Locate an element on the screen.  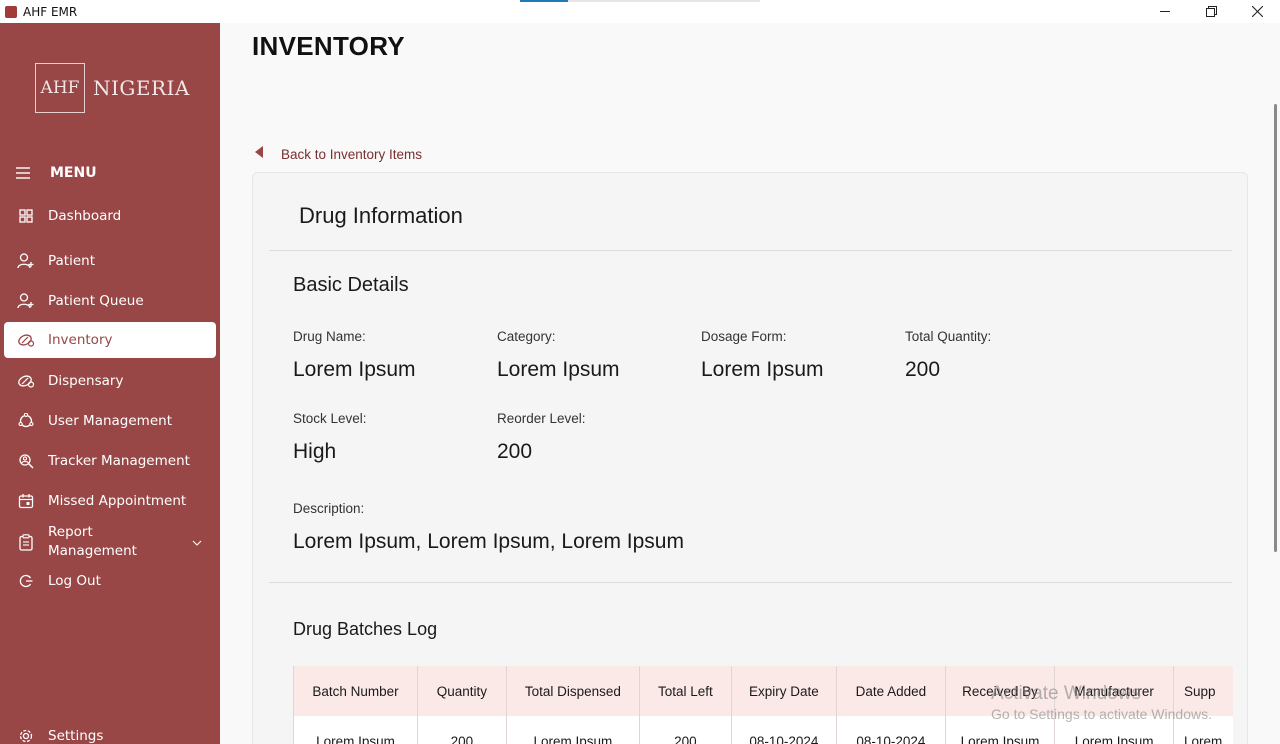
gear-icon is located at coordinates (26, 735).